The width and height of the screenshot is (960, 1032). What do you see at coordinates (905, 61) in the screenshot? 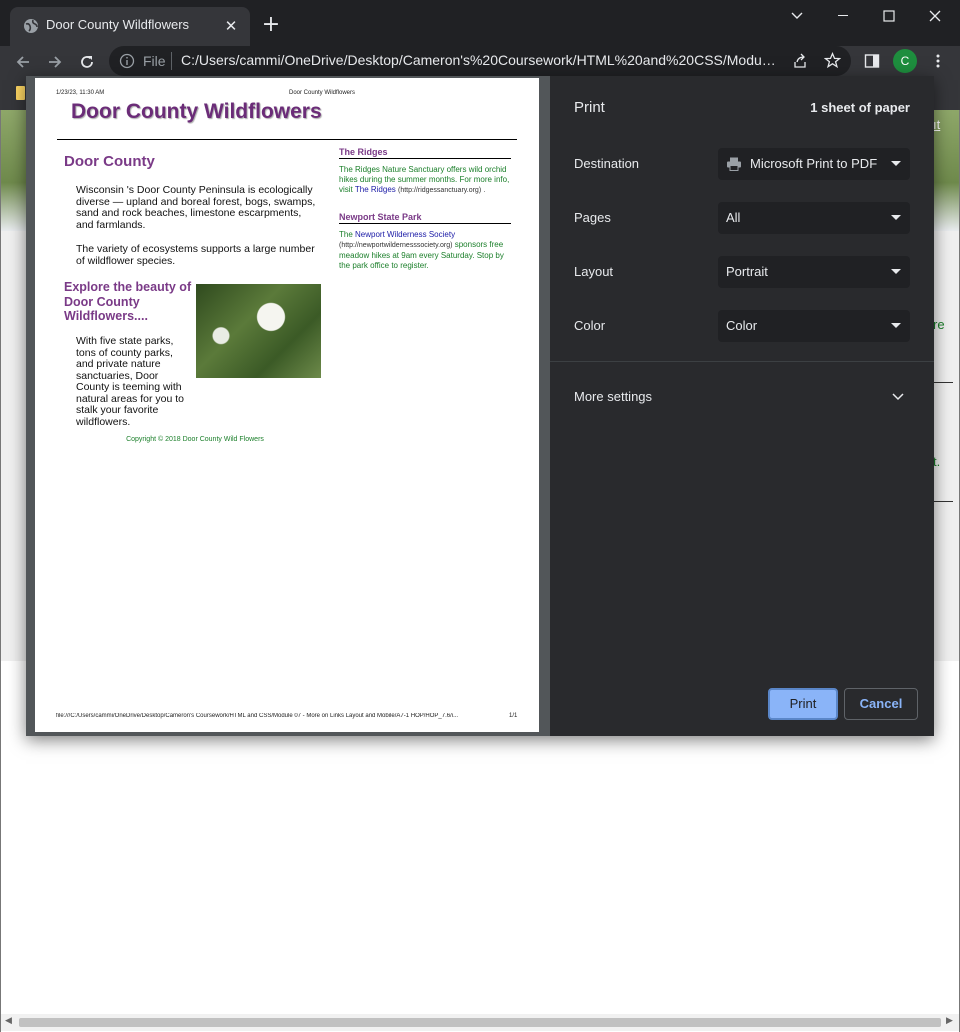
I see `profile-avatar: C` at bounding box center [905, 61].